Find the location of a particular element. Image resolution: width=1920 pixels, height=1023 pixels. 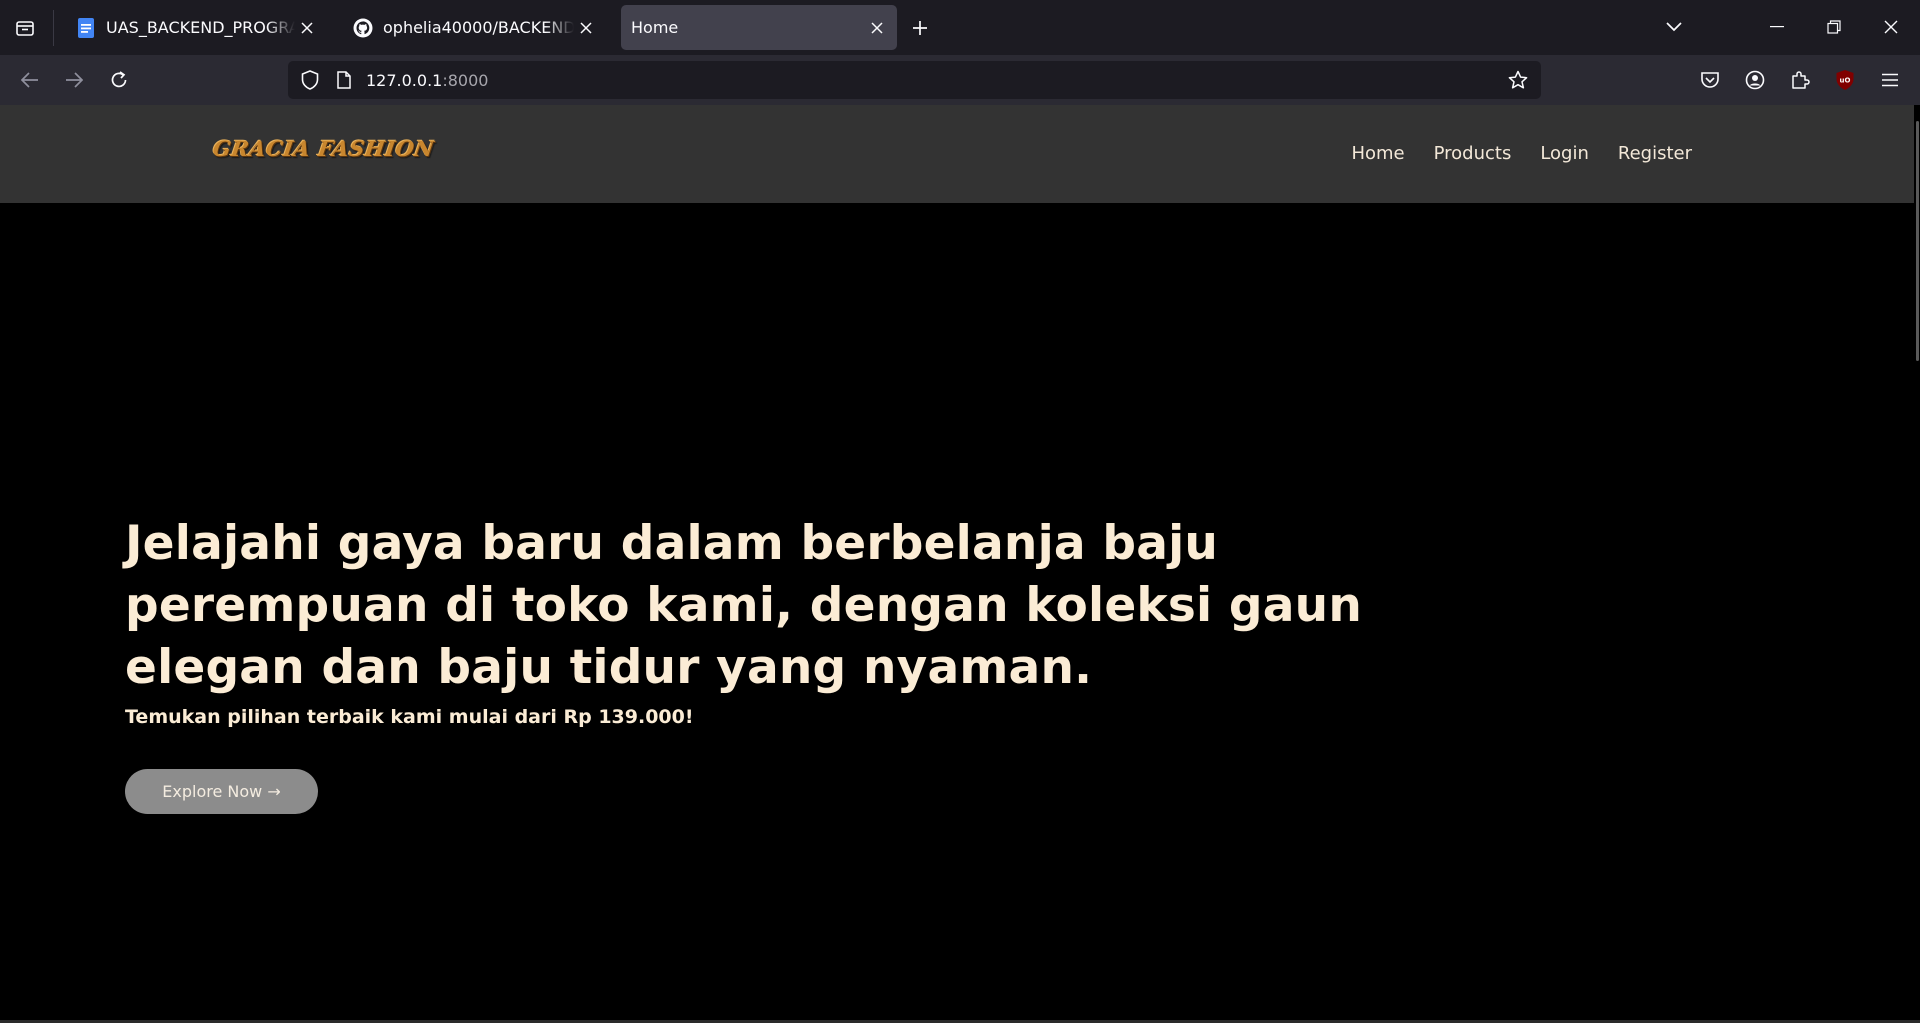

page-icon is located at coordinates (344, 80).